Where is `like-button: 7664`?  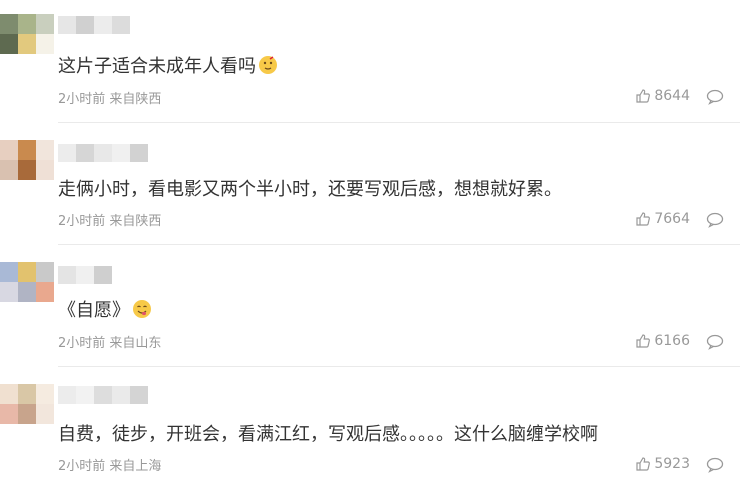
like-button: 7664 is located at coordinates (662, 219).